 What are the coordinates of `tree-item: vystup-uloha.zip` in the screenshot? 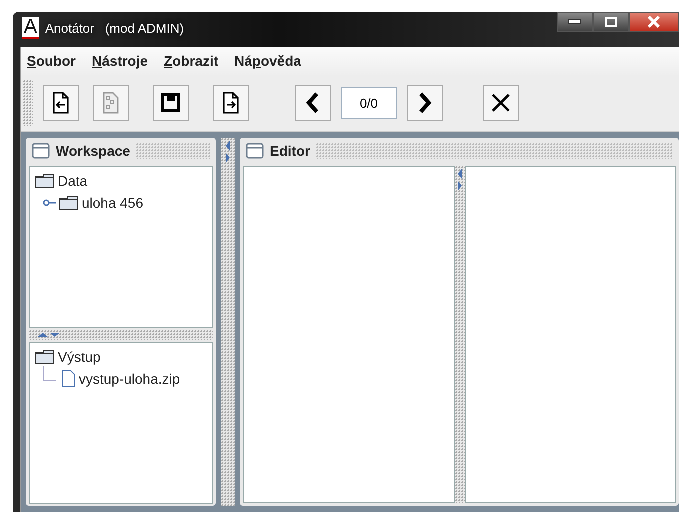 It's located at (121, 379).